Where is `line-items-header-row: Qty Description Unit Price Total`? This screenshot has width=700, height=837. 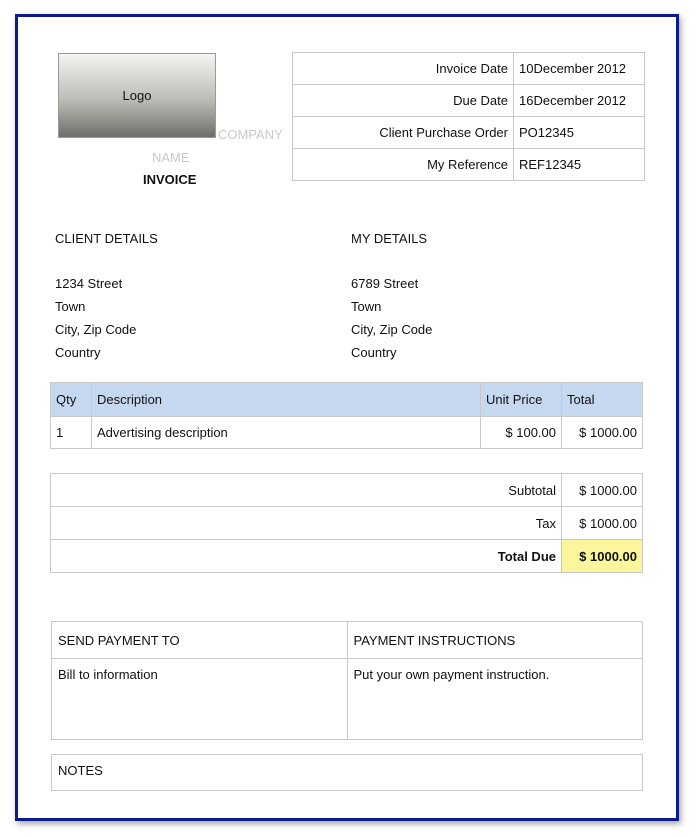
line-items-header-row: Qty Description Unit Price Total is located at coordinates (346, 399).